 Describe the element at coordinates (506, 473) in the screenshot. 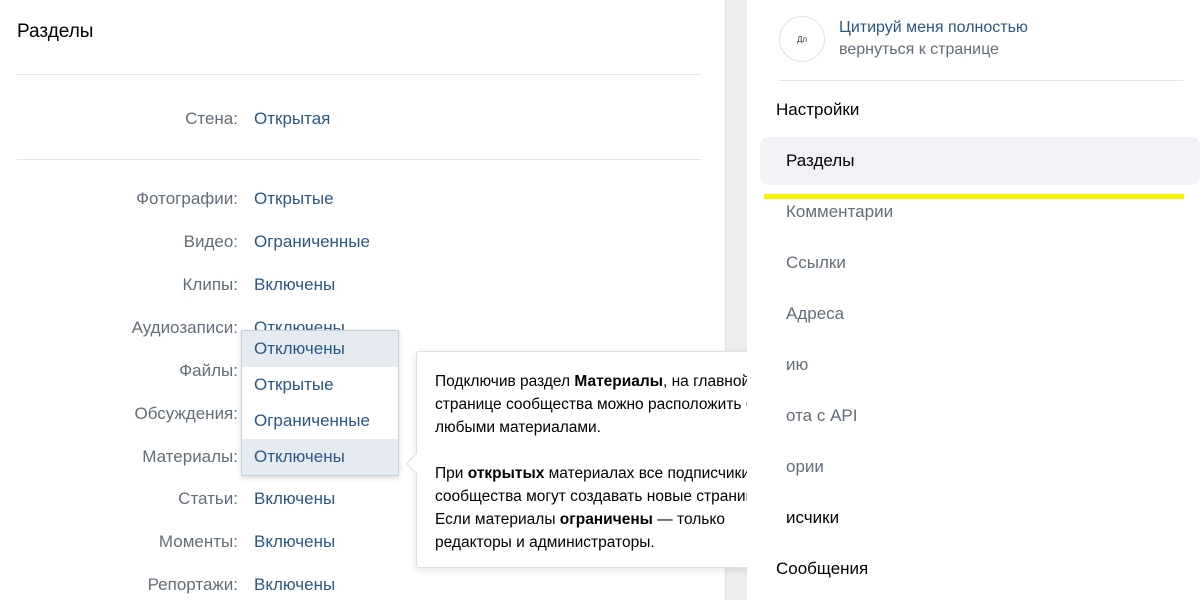

I see `tooltip-bold: открытых` at that location.